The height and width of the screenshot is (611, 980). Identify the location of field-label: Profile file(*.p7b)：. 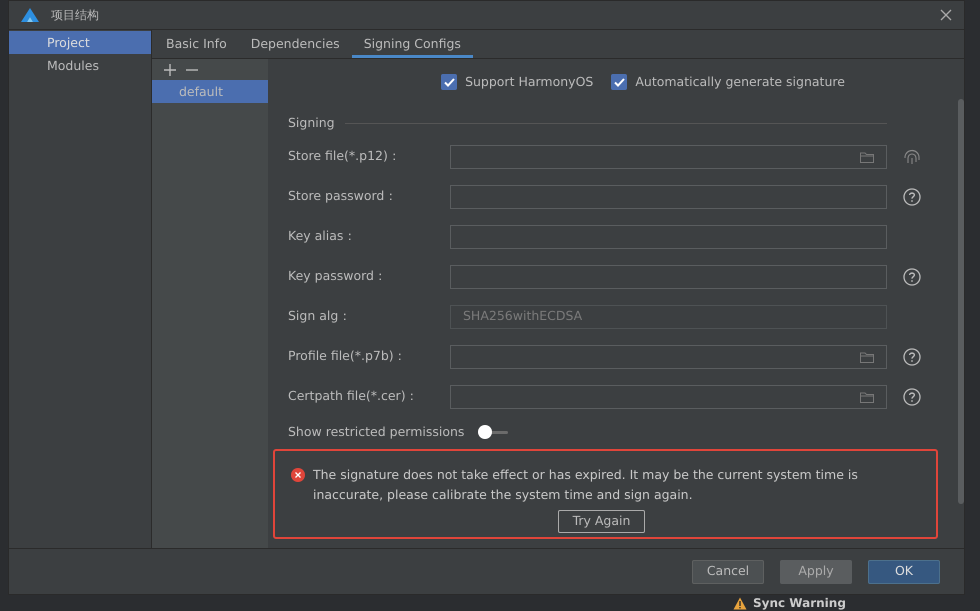
(348, 356).